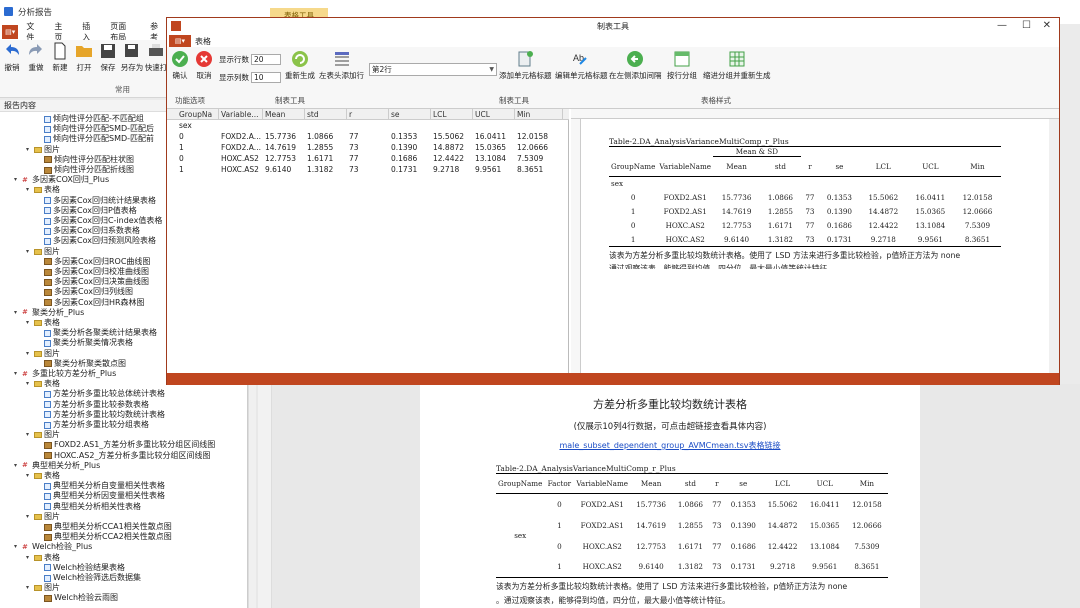  I want to click on tree-node: ▾ # 多重比较方差分析_Plus, so click(65, 374).